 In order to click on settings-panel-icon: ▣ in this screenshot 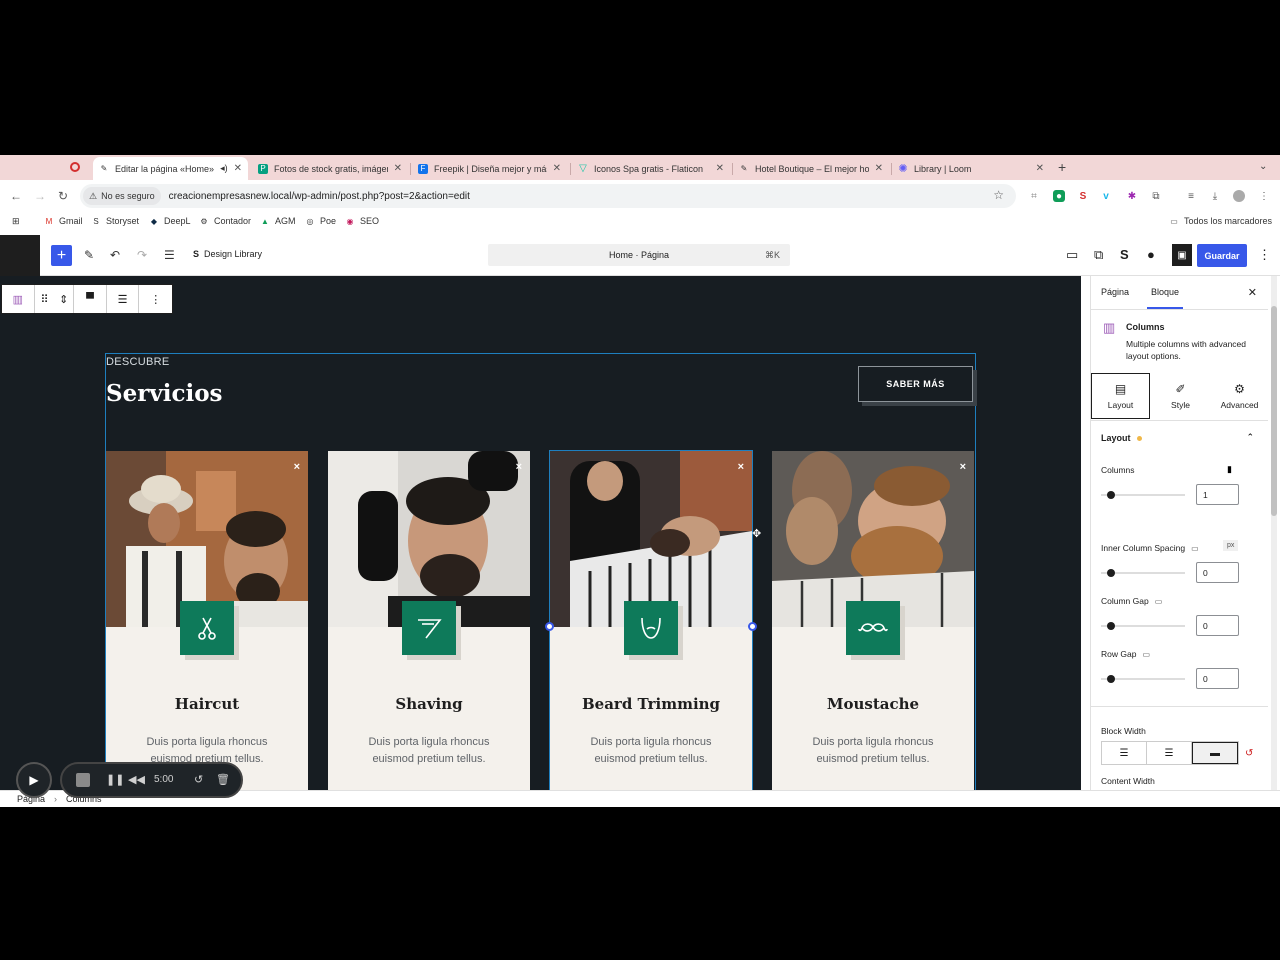, I will do `click(1182, 255)`.